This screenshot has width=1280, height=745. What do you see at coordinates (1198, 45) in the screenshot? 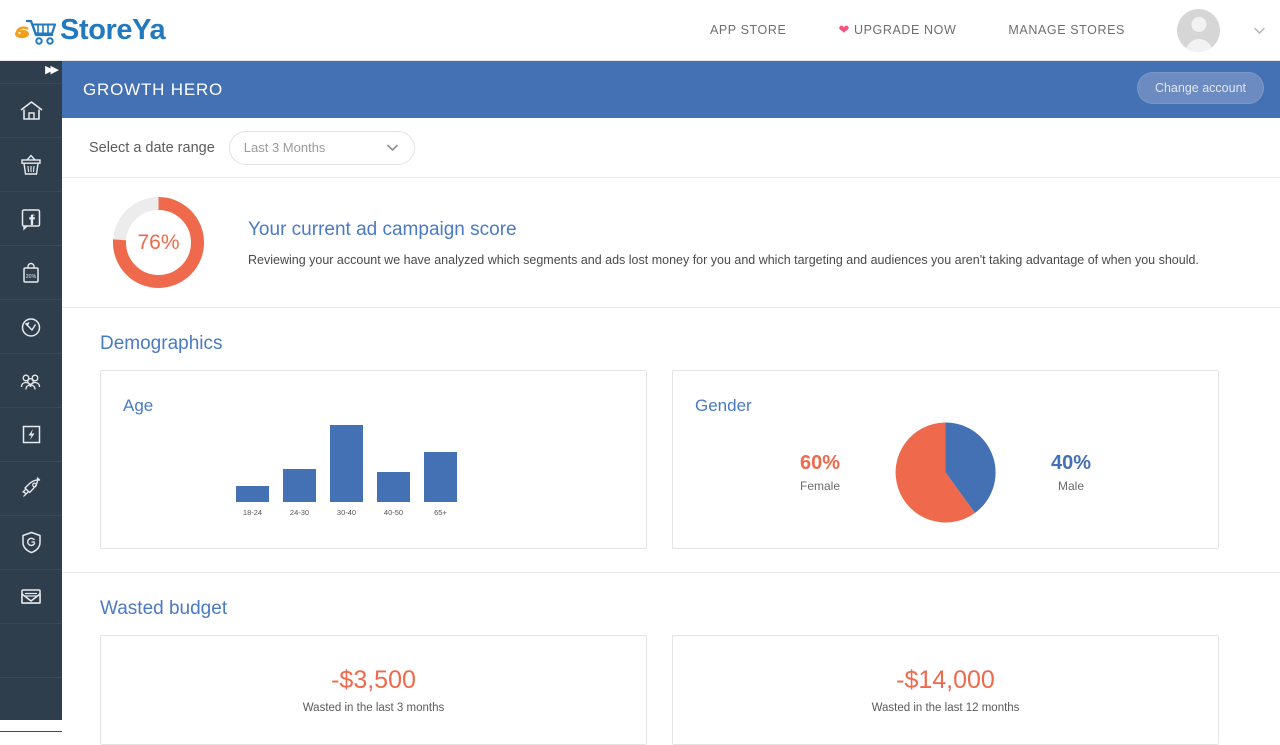
I see `avatar-body` at bounding box center [1198, 45].